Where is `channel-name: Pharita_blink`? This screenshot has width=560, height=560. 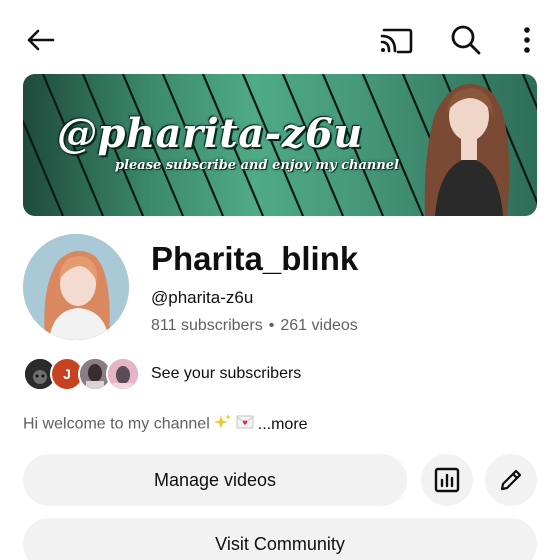 channel-name: Pharita_blink is located at coordinates (255, 258).